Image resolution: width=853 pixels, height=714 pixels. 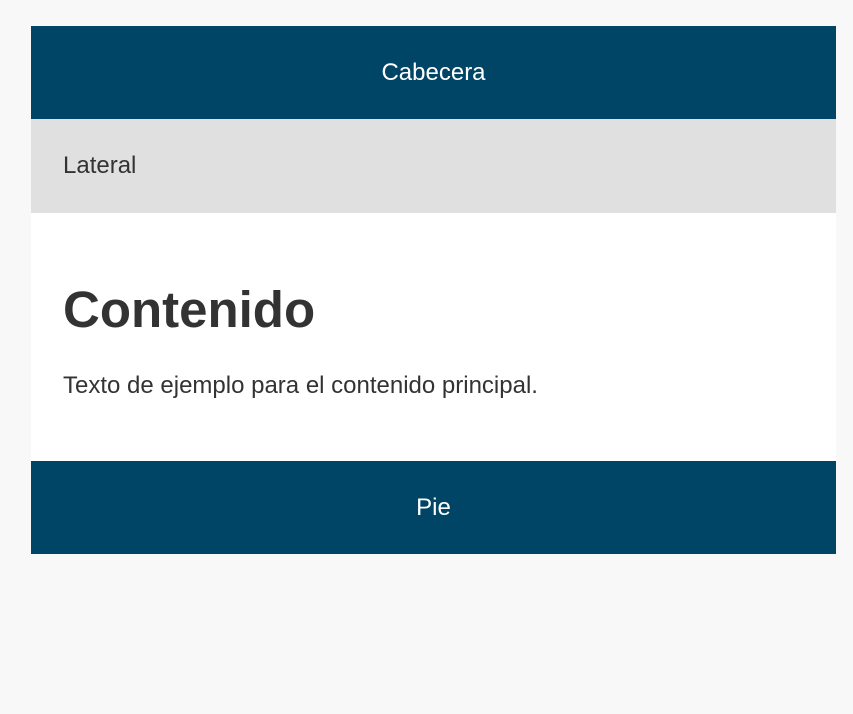 I want to click on header-title: Cabecera, so click(x=433, y=72).